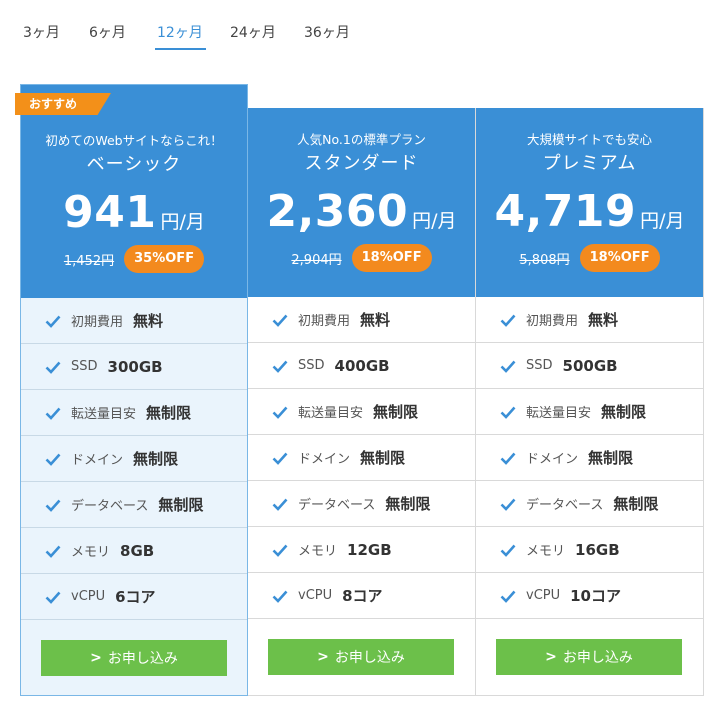  Describe the element at coordinates (595, 596) in the screenshot. I see `feature-value: 10コア` at that location.